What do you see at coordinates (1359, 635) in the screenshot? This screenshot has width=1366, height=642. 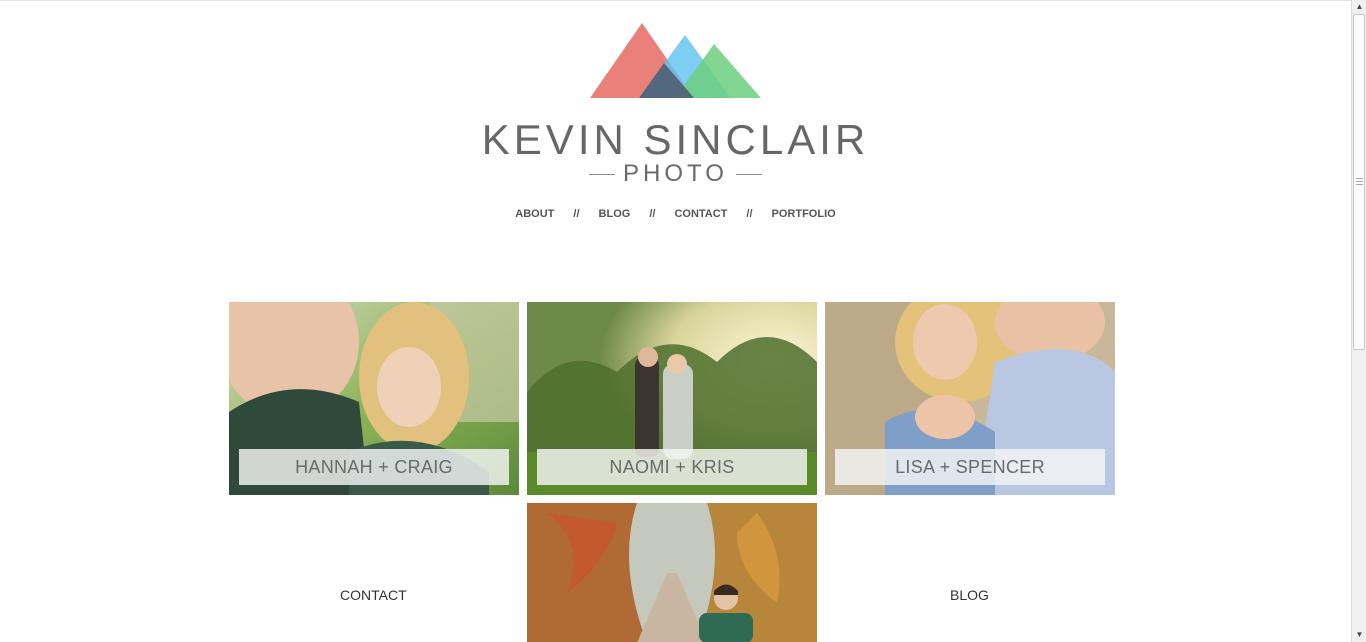 I see `scroll-down-icon: ▼` at bounding box center [1359, 635].